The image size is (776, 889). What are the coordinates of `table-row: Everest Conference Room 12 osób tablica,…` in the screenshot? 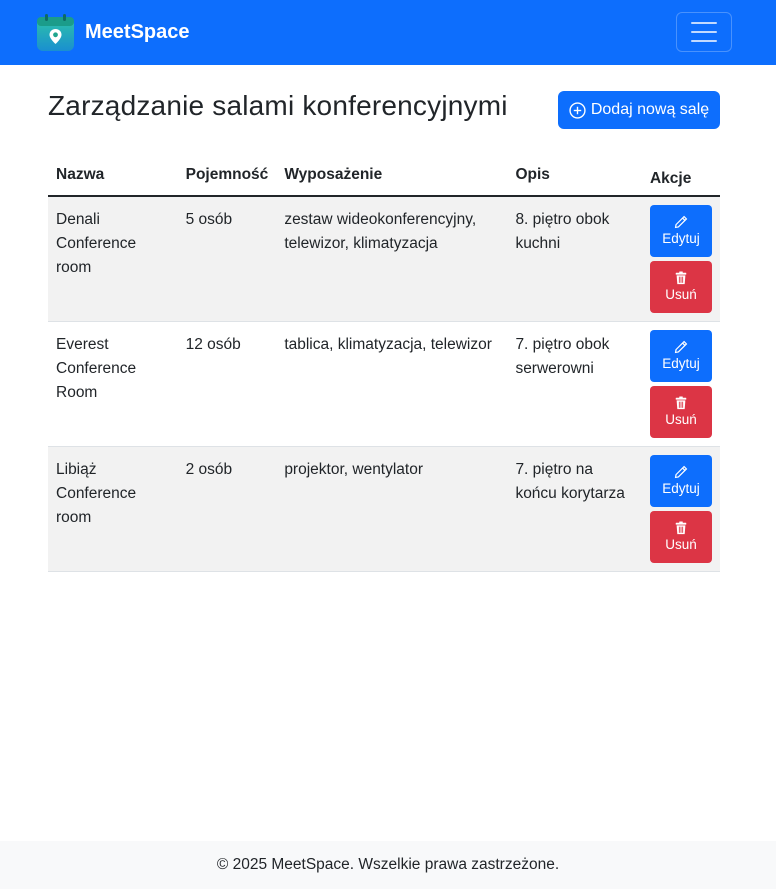 It's located at (384, 384).